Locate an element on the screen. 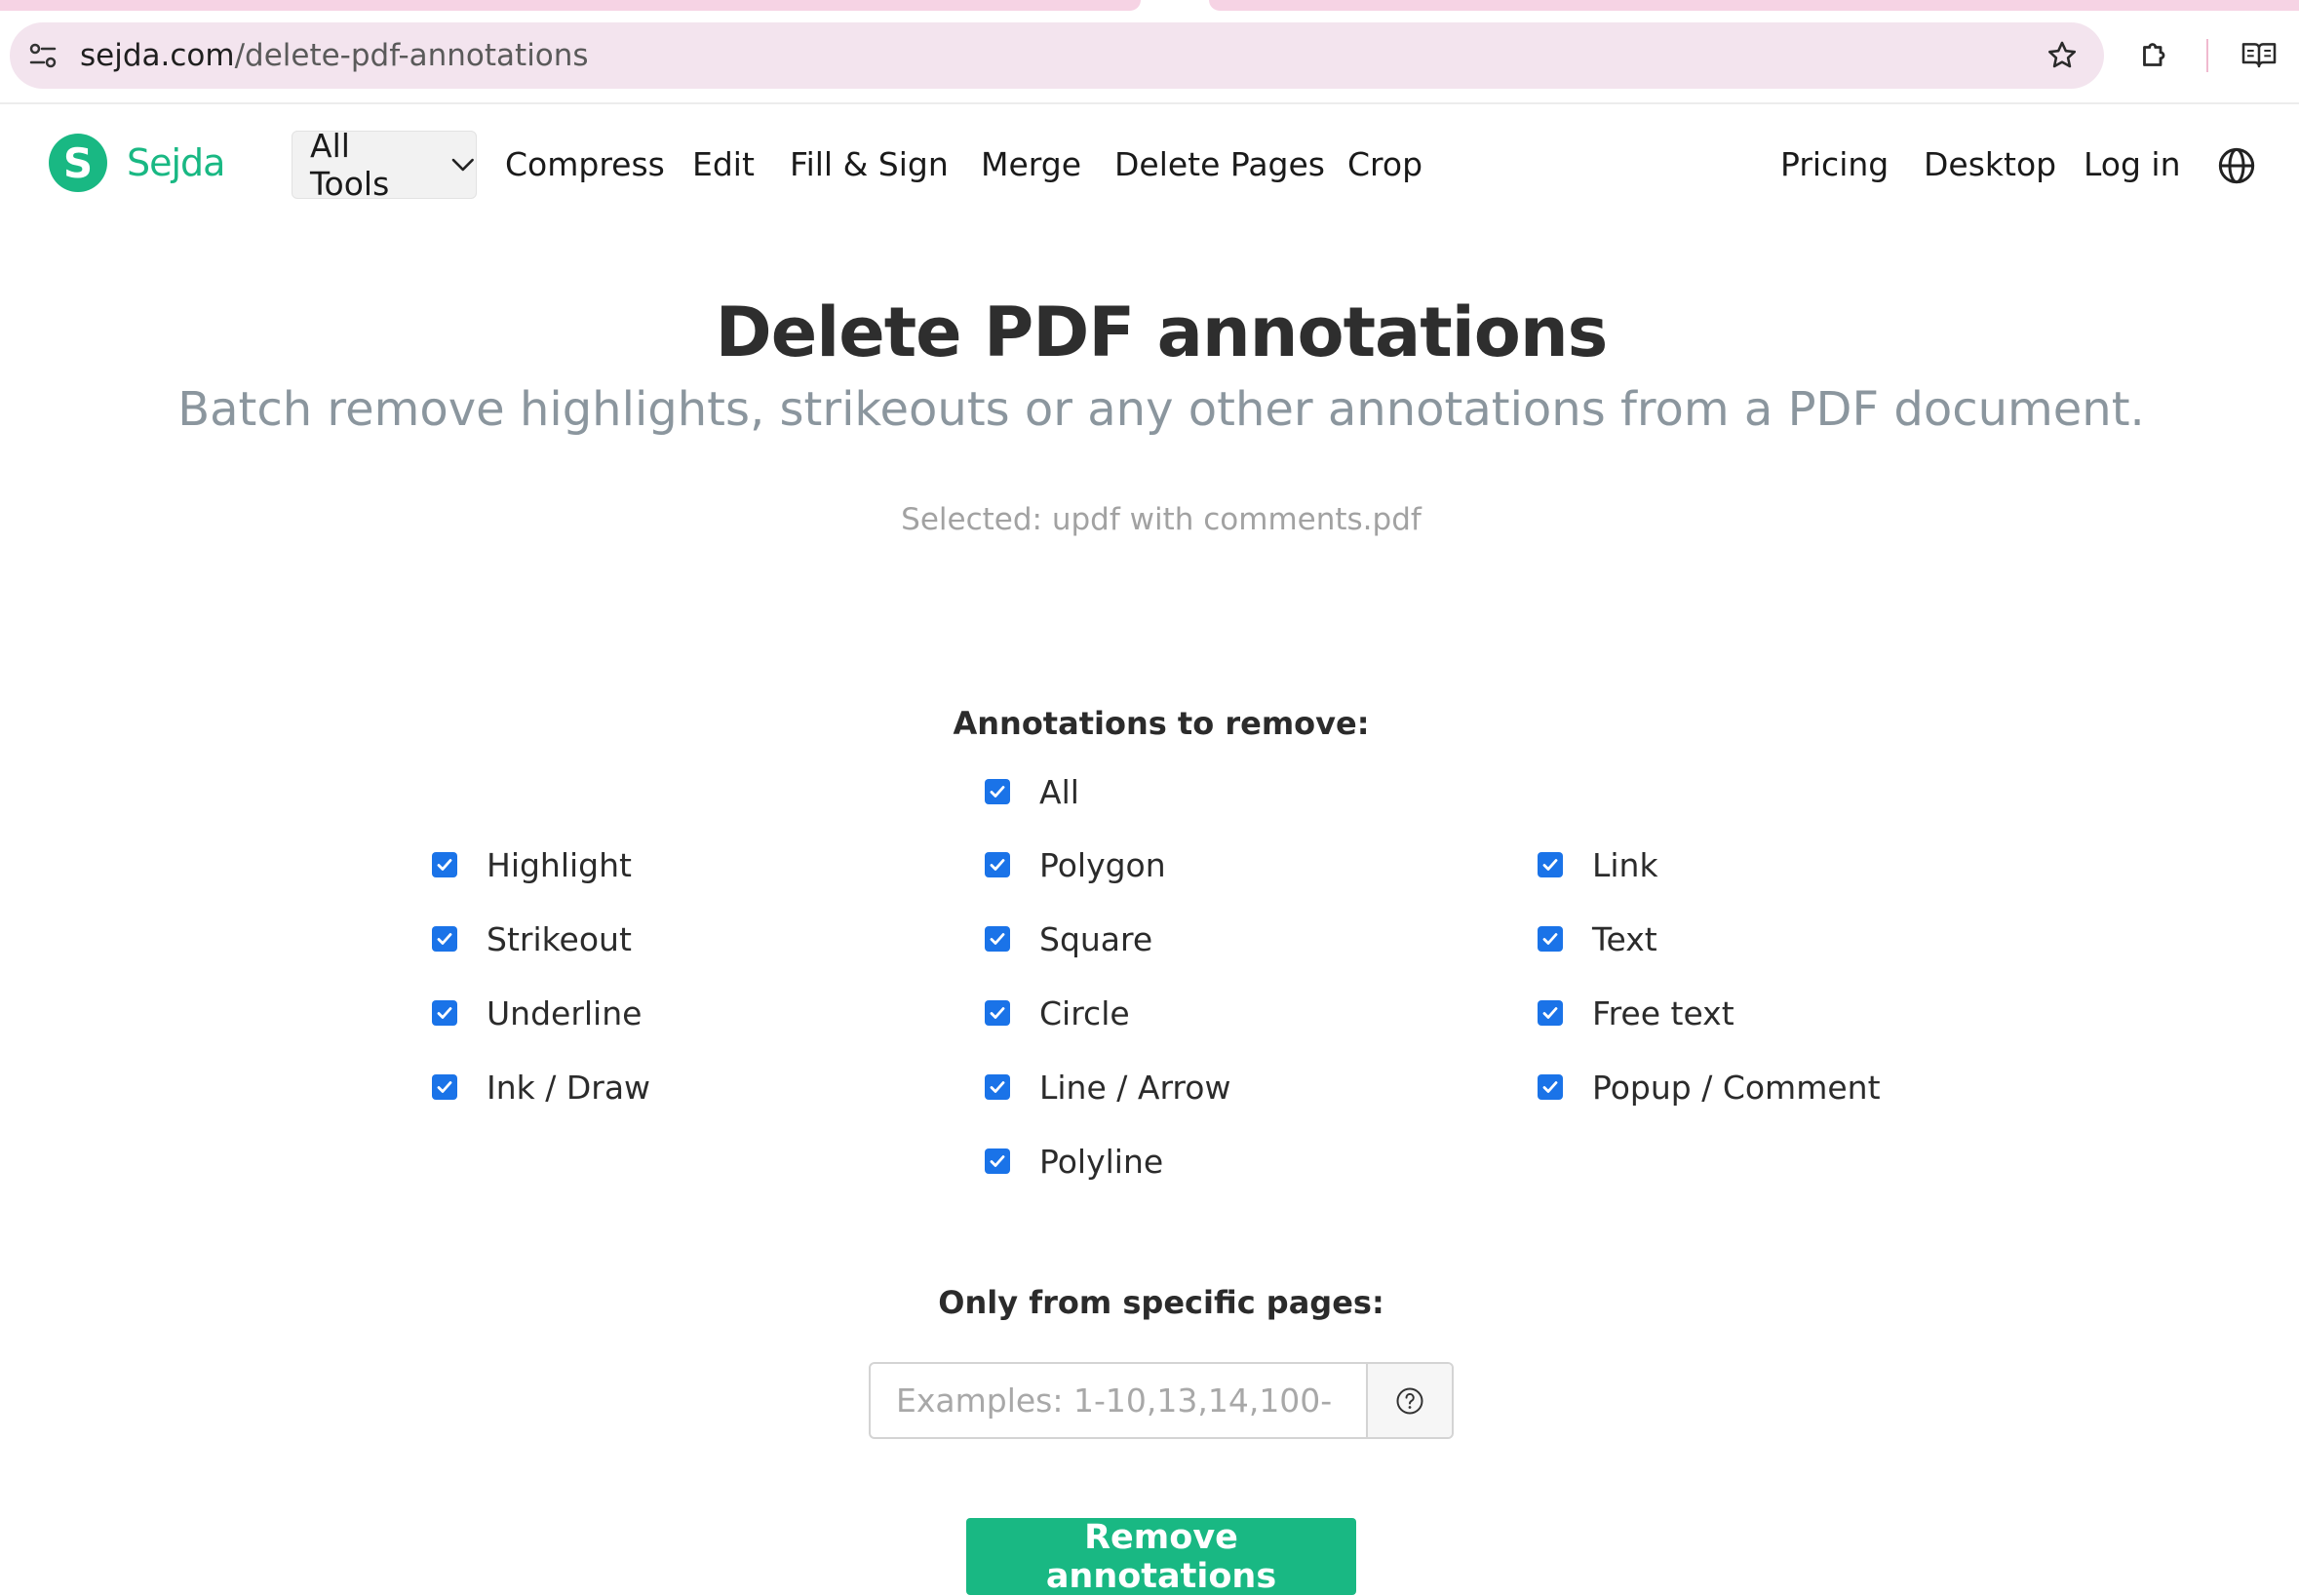  logo-mark-icon: S is located at coordinates (78, 163).